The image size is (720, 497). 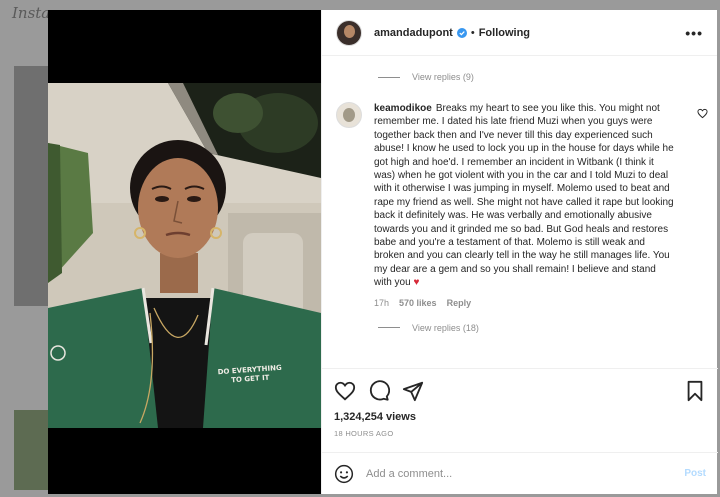 I want to click on verified-badge-icon, so click(x=461, y=32).